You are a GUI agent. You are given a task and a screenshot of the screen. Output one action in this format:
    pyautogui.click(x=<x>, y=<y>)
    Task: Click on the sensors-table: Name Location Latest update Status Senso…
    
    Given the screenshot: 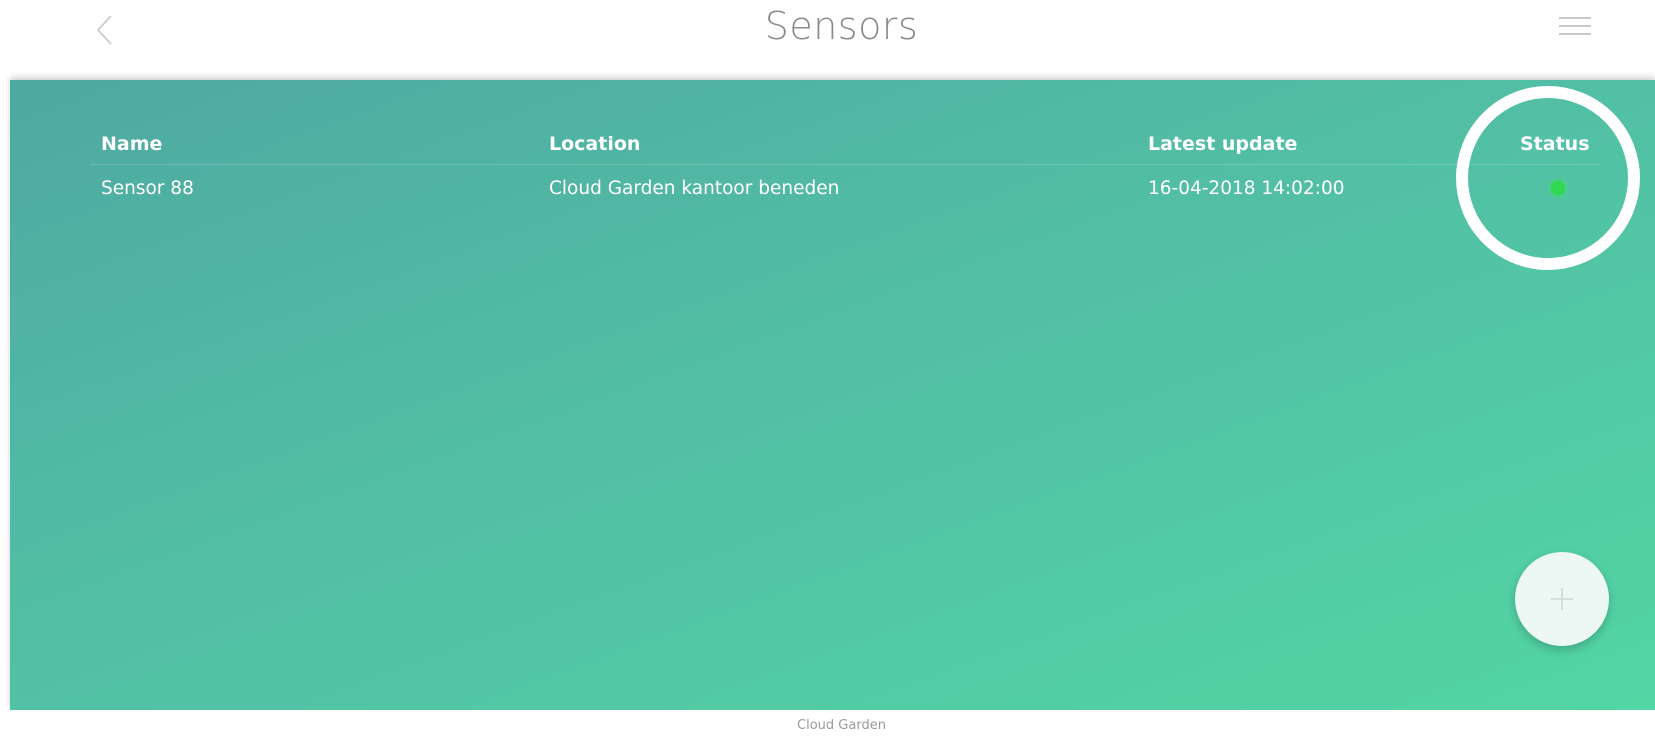 What is the action you would take?
    pyautogui.click(x=845, y=167)
    